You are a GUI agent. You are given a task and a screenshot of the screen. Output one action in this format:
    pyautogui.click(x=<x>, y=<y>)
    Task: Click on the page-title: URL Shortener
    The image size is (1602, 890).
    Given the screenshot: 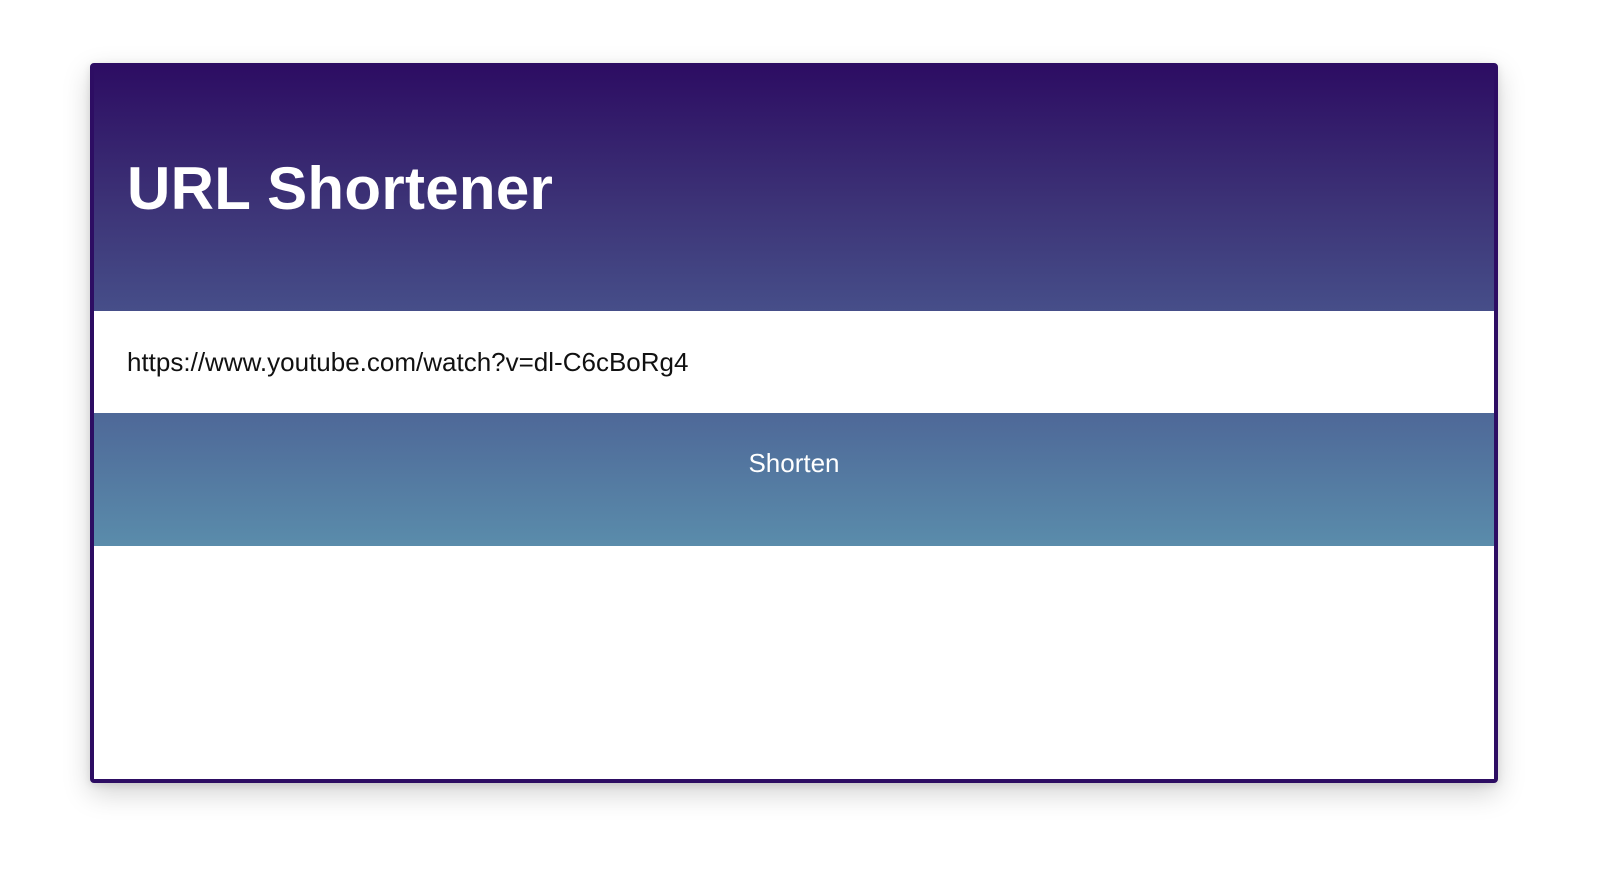 What is the action you would take?
    pyautogui.click(x=340, y=188)
    